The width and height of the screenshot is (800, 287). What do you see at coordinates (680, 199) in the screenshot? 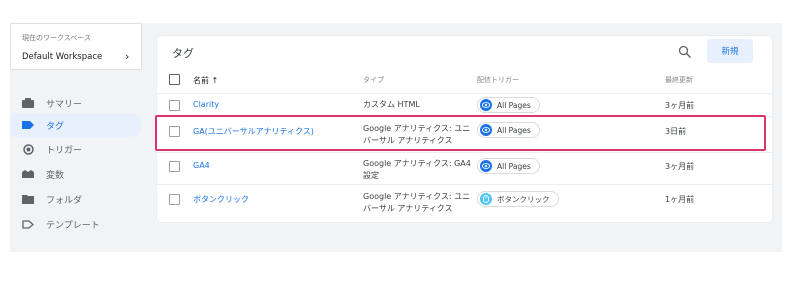
I see `last-updated: 1ヶ月前` at bounding box center [680, 199].